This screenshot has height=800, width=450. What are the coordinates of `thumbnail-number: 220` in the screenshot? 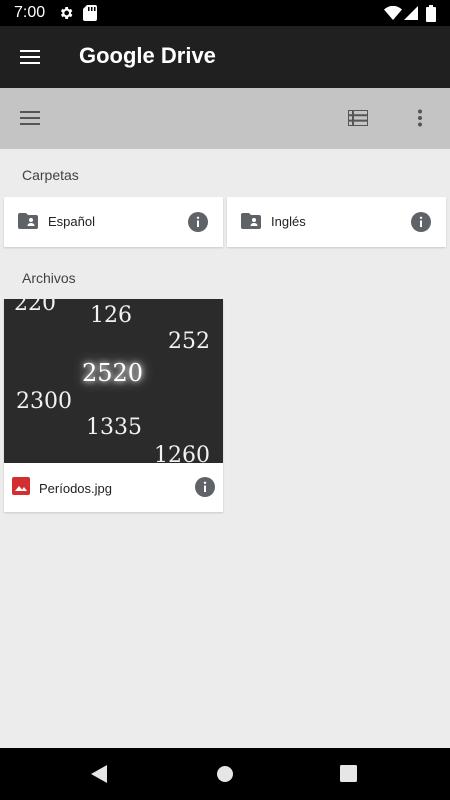 It's located at (35, 307).